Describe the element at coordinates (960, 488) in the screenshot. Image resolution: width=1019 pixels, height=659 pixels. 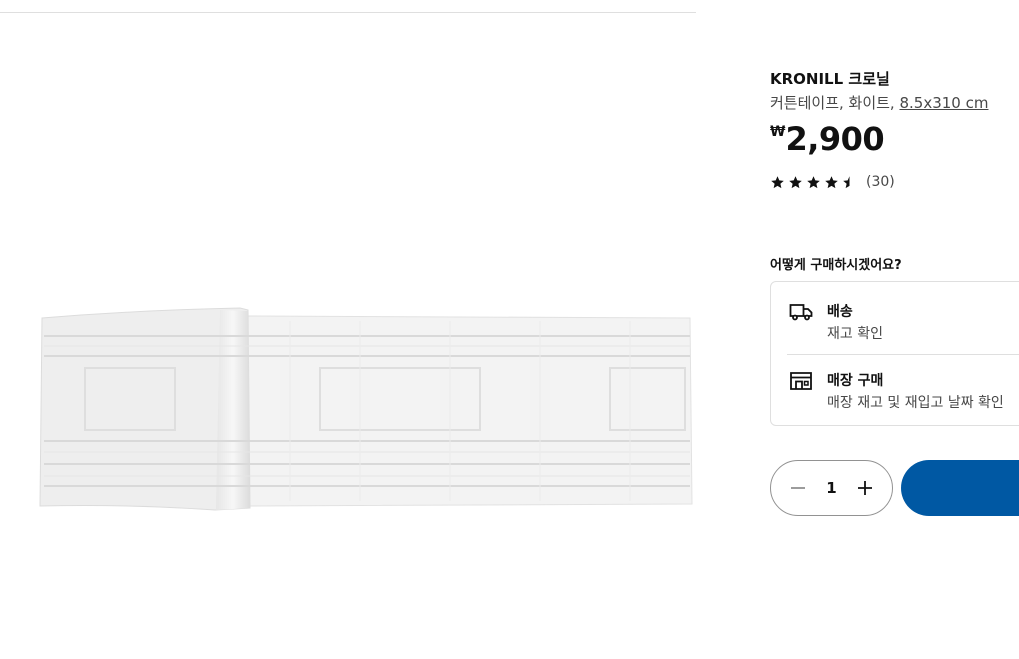
I see `add-to-cart-button` at that location.